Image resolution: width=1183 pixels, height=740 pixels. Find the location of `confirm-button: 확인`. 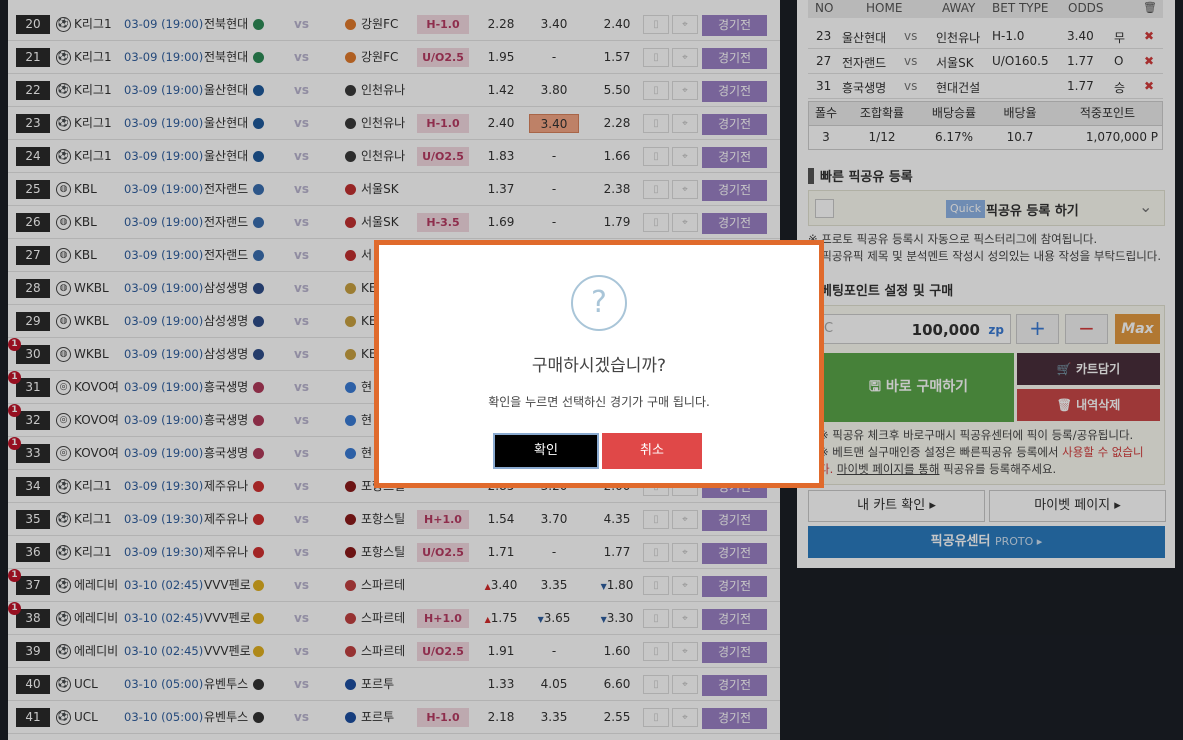

confirm-button: 확인 is located at coordinates (546, 451).